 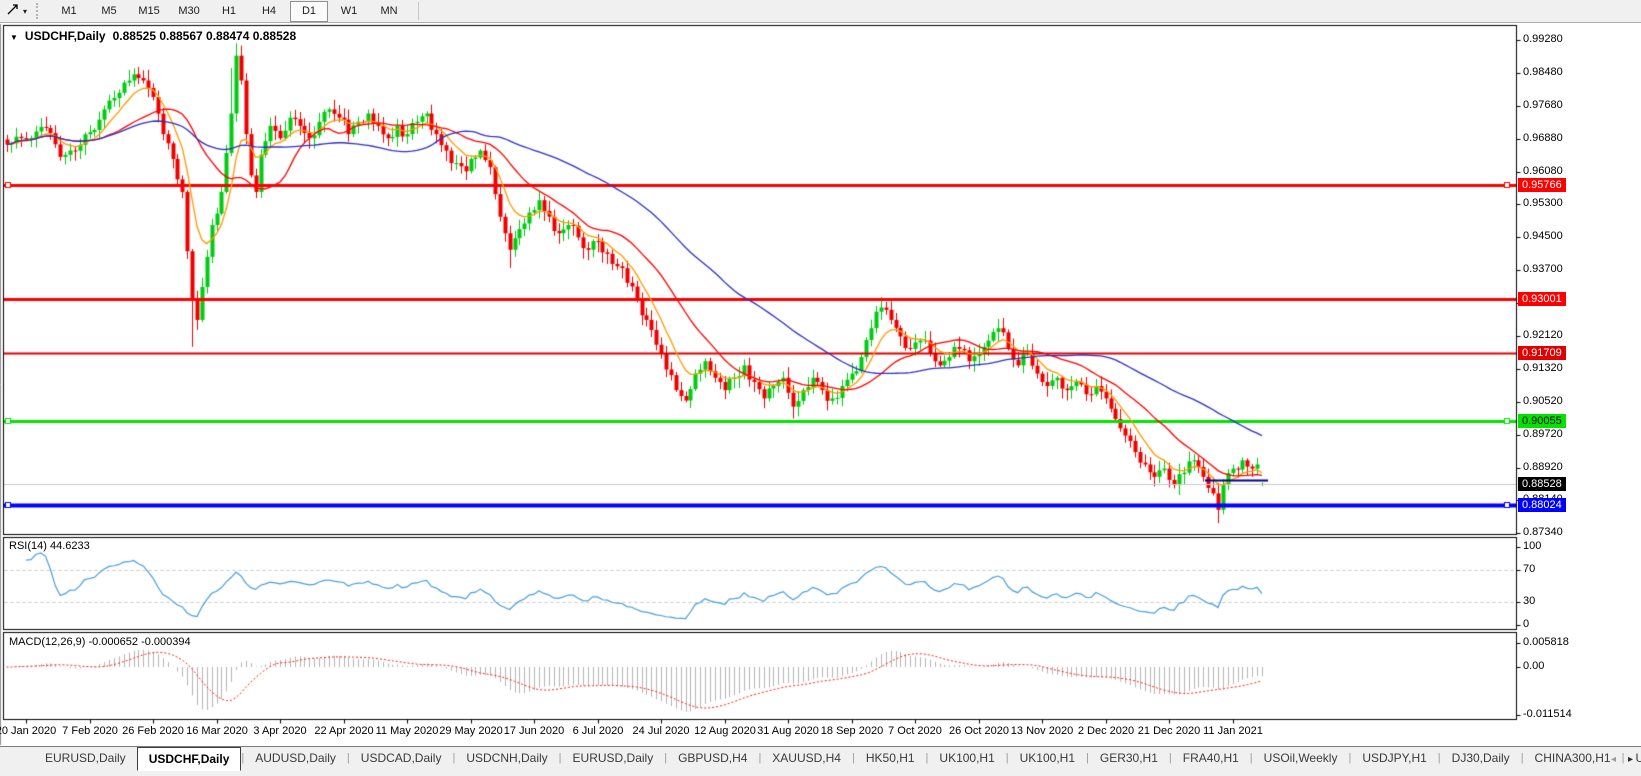 I want to click on tab-usoil-weekly: USOil,Weekly, so click(x=1301, y=758).